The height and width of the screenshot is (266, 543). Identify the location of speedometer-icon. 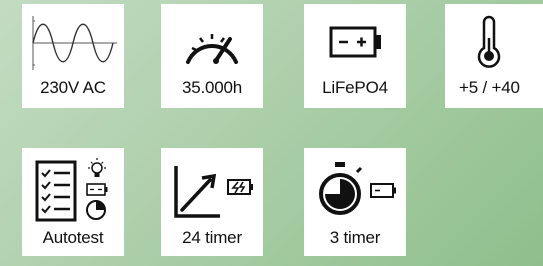
(212, 43).